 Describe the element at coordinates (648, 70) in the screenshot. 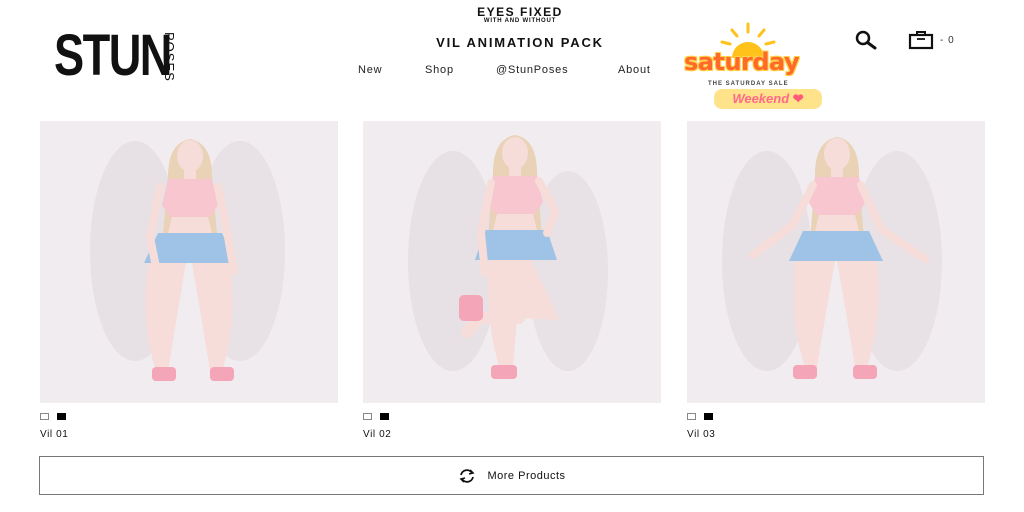

I see `nav-item-about: About` at that location.